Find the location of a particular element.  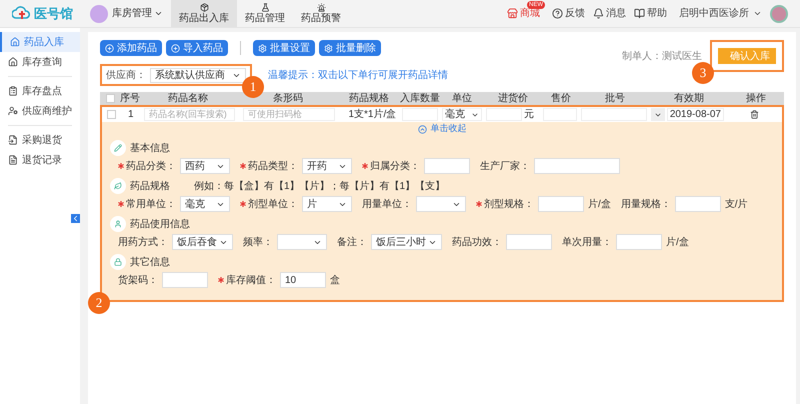

file-import-icon is located at coordinates (13, 140).